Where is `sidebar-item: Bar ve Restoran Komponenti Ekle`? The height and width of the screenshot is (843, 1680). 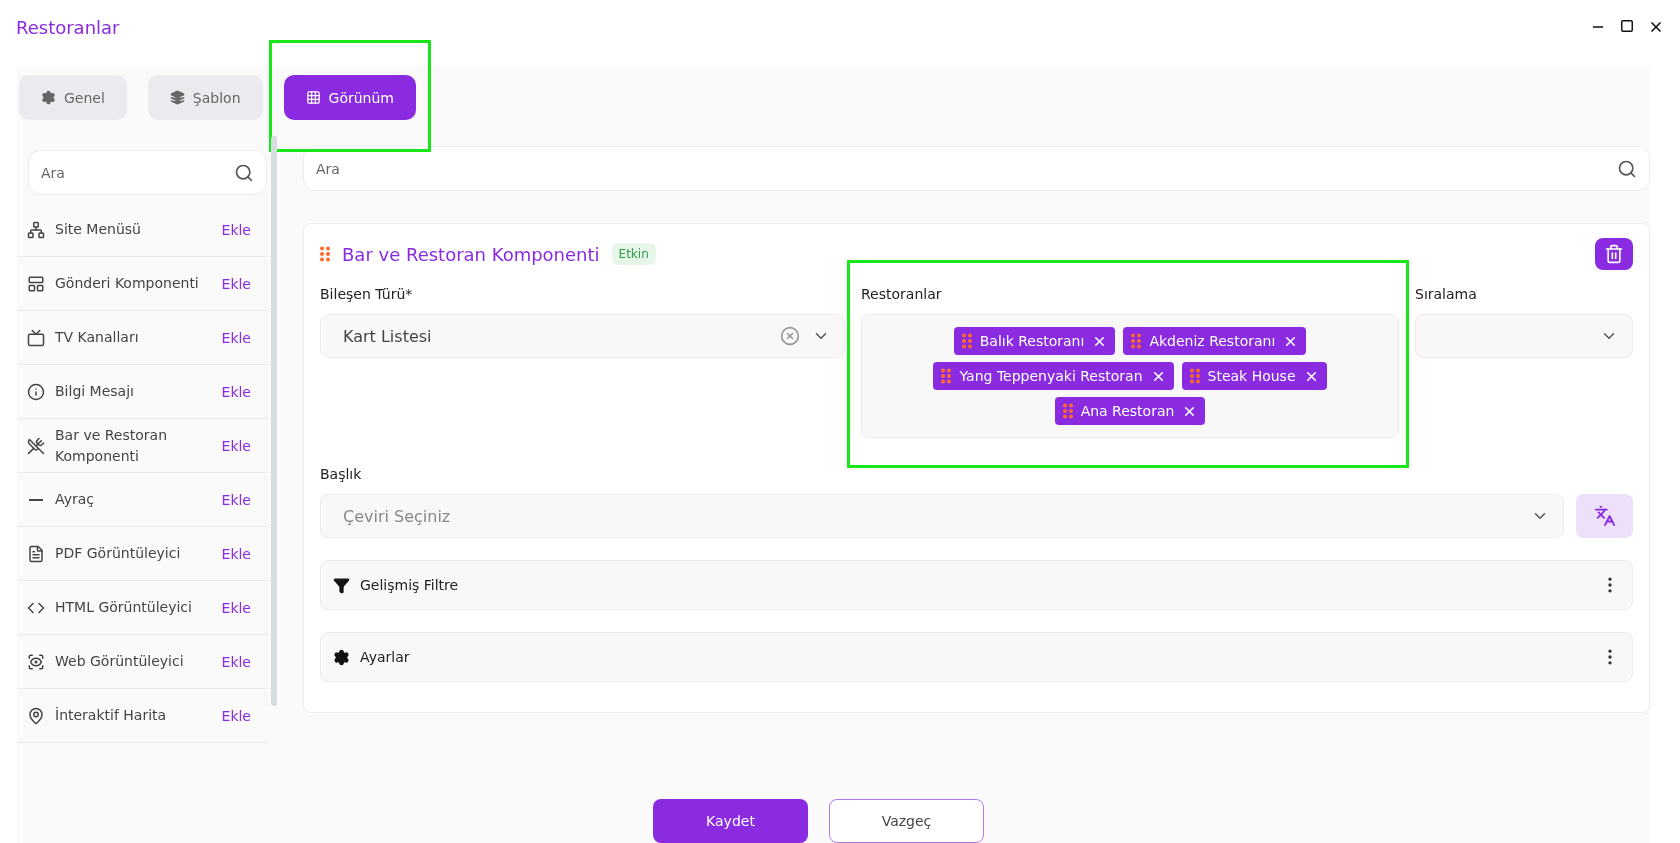
sidebar-item: Bar ve Restoran Komponenti Ekle is located at coordinates (142, 446).